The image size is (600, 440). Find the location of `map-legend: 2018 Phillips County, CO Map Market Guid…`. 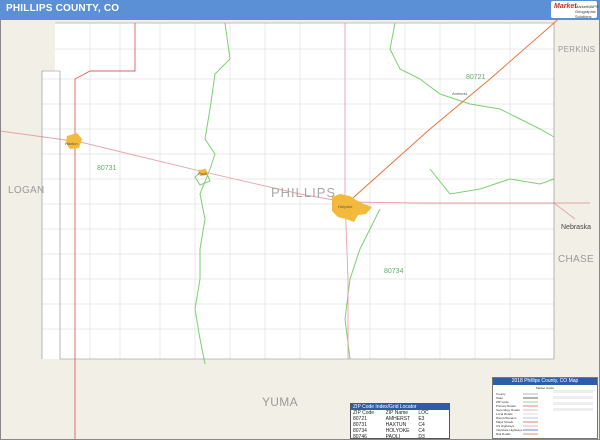

map-legend: 2018 Phillips County, CO Map Market Guid… is located at coordinates (545, 408).